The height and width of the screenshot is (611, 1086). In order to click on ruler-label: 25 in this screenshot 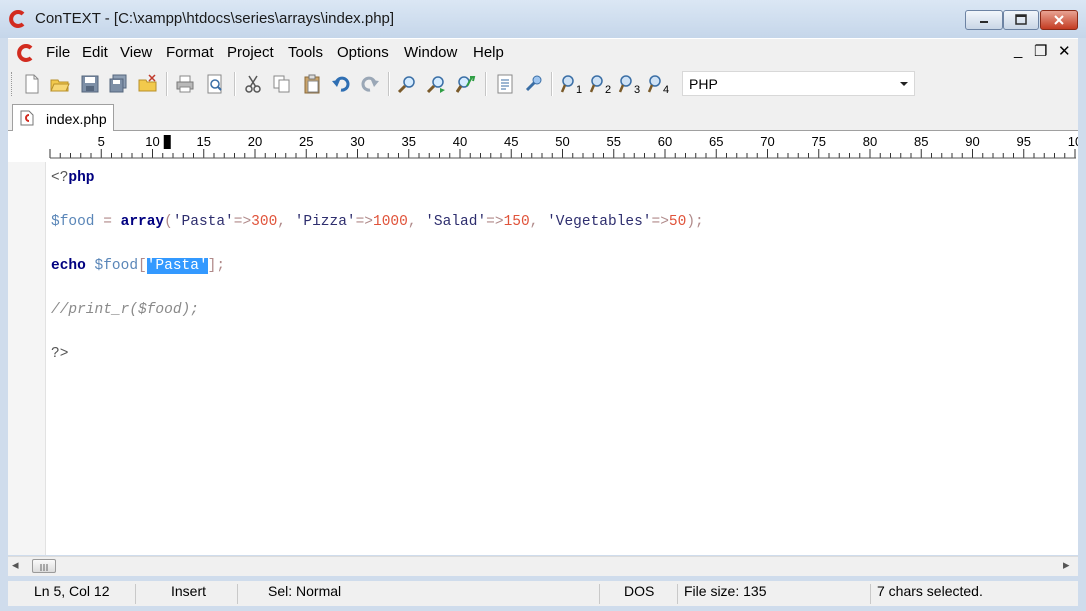, I will do `click(306, 141)`.